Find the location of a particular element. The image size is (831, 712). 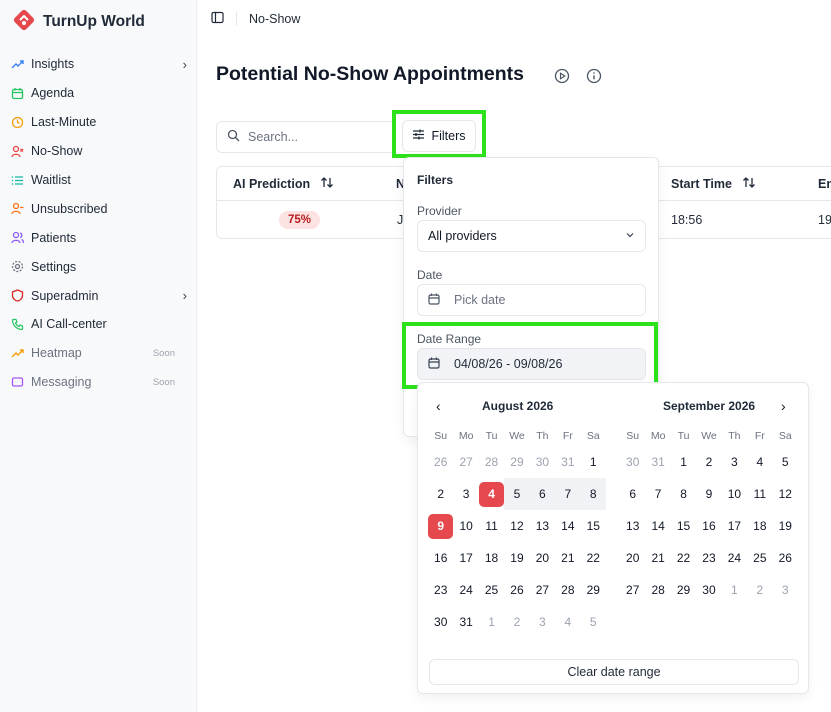

calendar-day: 20 is located at coordinates (632, 558).